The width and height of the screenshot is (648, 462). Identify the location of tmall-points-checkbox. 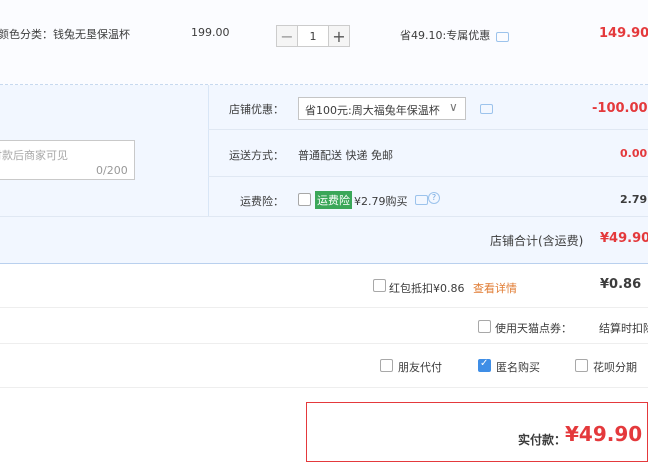
(484, 326).